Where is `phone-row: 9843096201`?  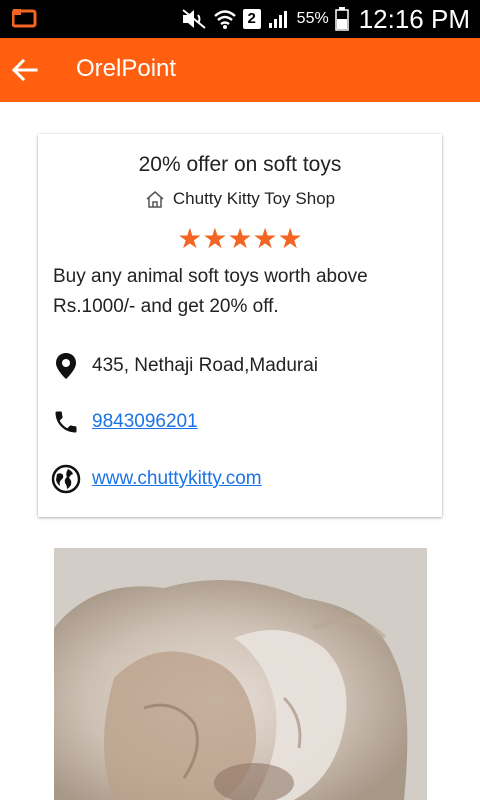
phone-row: 9843096201 is located at coordinates (124, 422).